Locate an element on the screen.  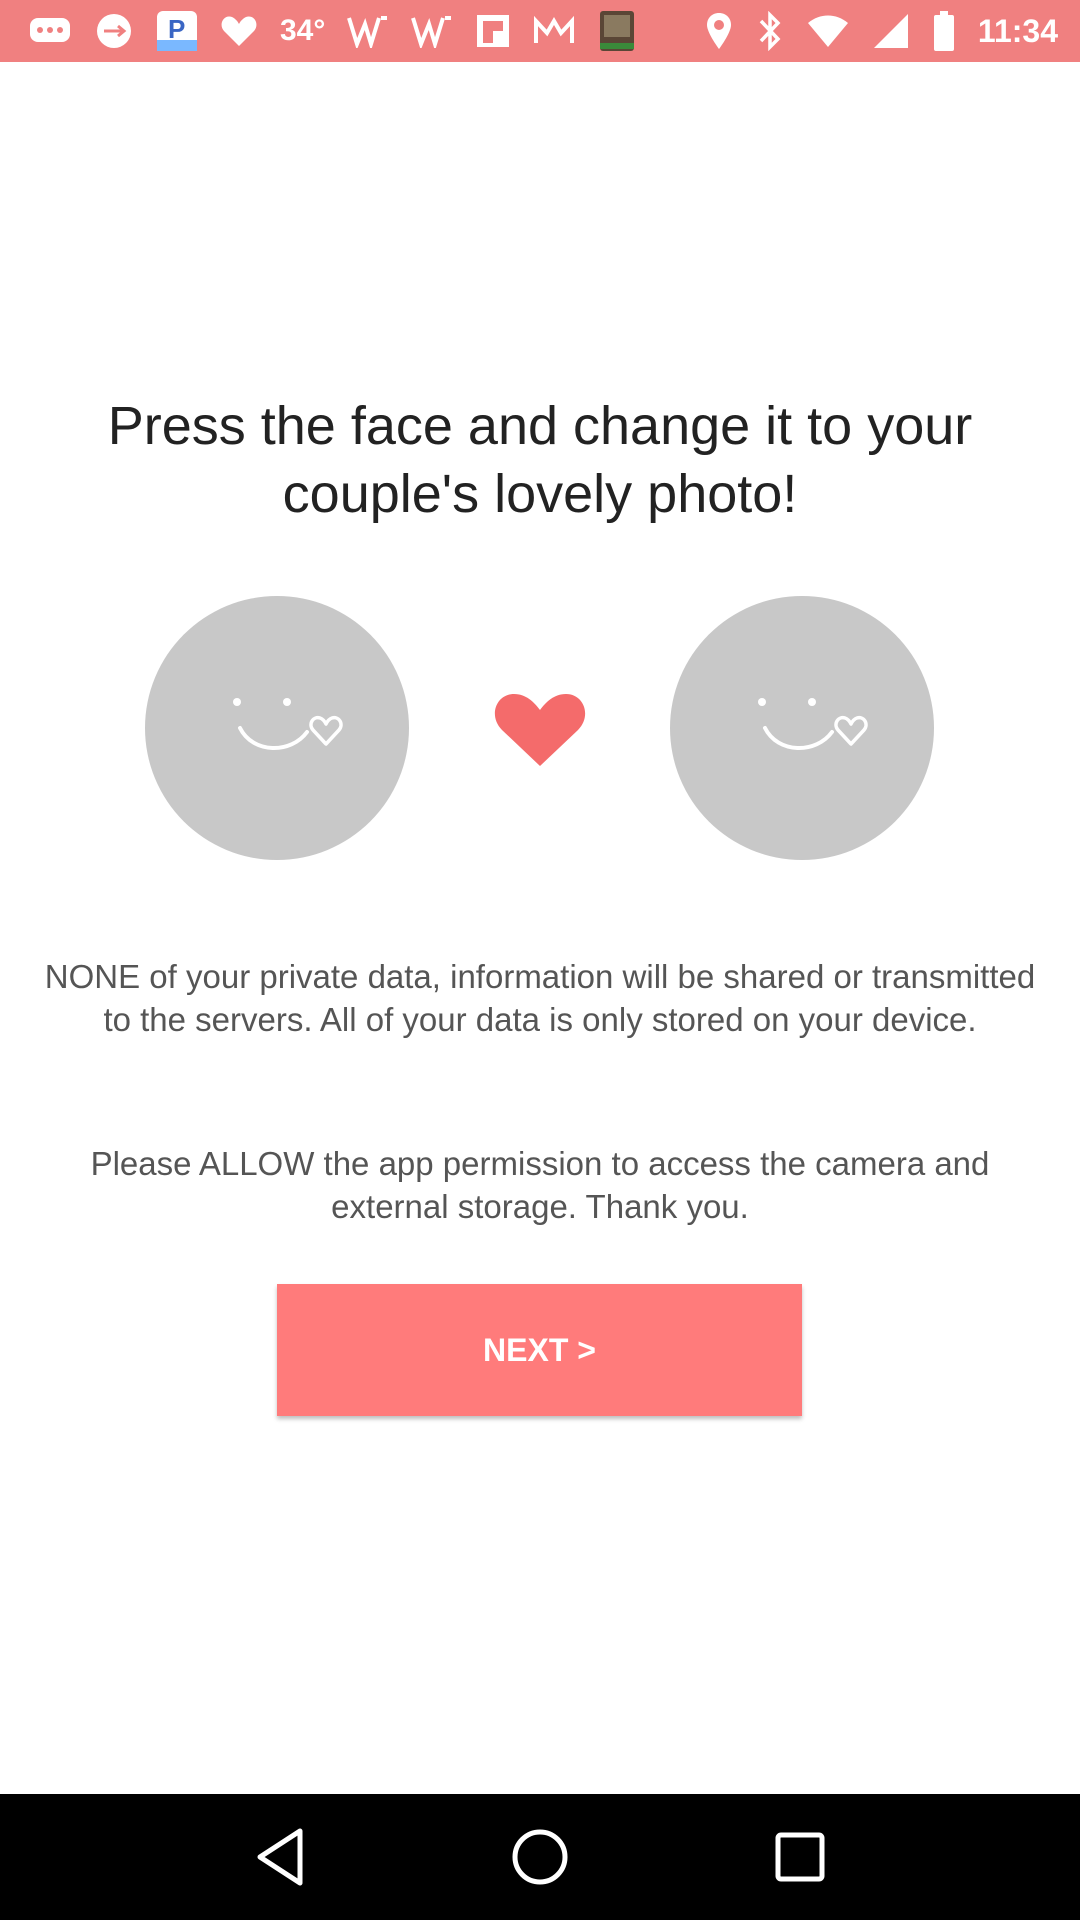
back-button is located at coordinates (280, 1857).